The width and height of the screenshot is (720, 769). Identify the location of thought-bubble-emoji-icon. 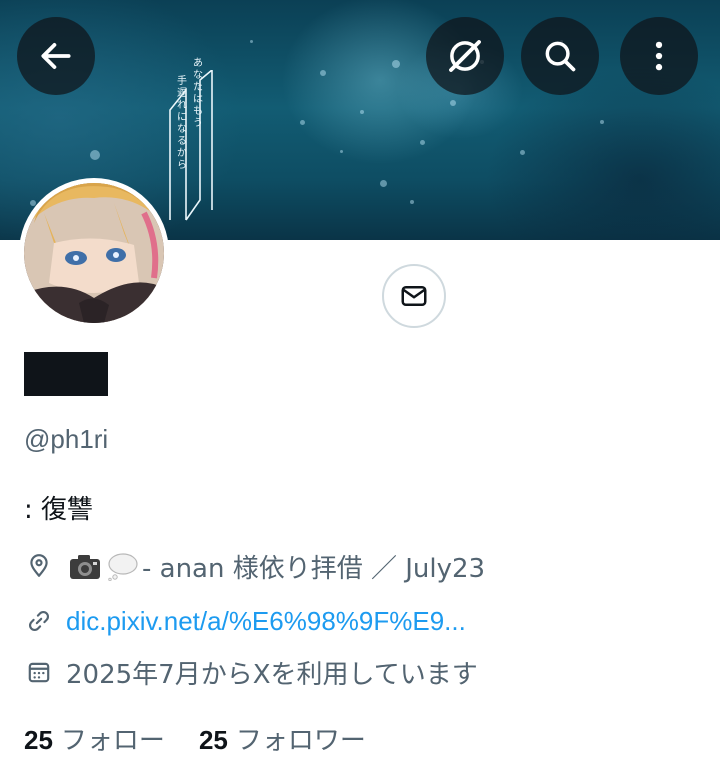
(123, 566).